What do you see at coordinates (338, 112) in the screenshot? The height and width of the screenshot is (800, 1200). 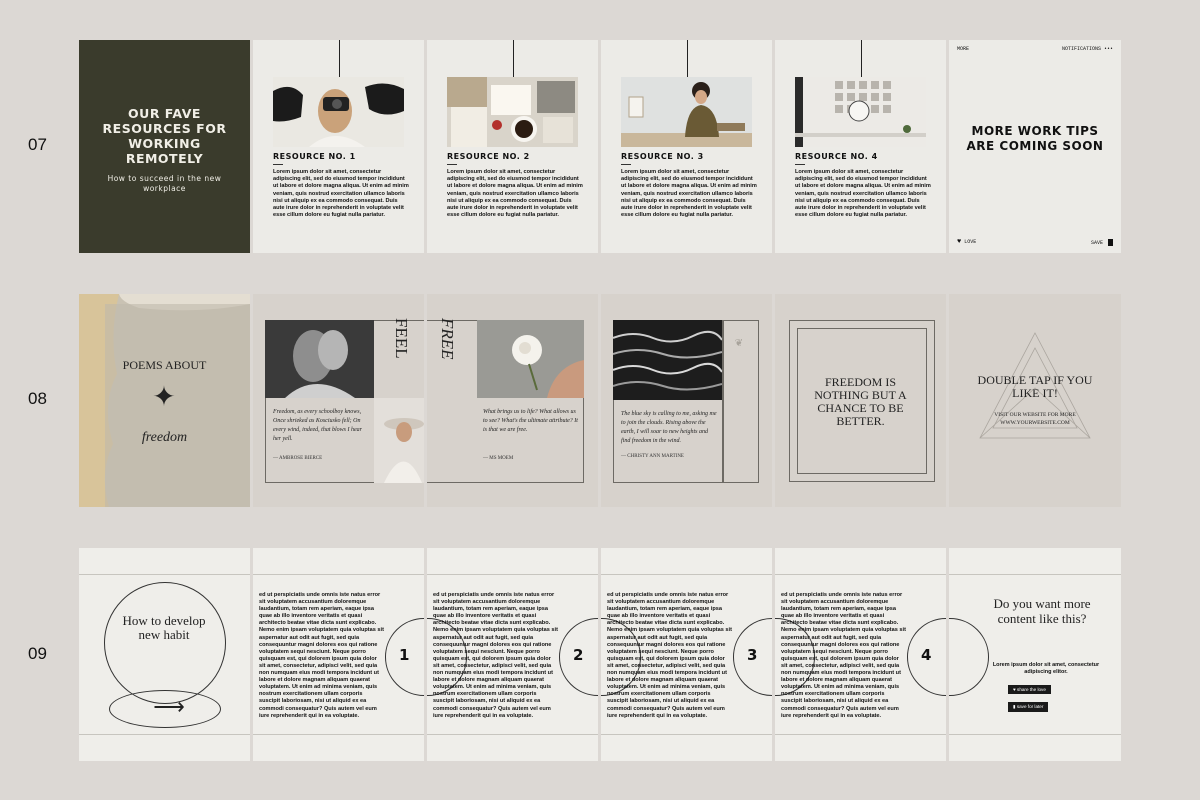 I see `photographer-photo` at bounding box center [338, 112].